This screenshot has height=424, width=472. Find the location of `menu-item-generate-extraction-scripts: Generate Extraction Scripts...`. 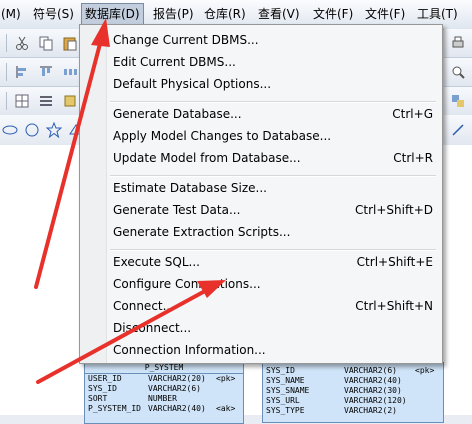

menu-item-generate-extraction-scripts: Generate Extraction Scripts... is located at coordinates (273, 232).